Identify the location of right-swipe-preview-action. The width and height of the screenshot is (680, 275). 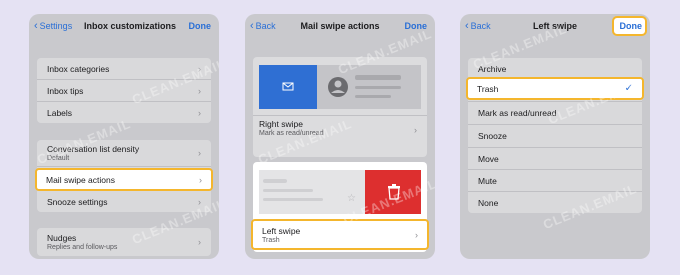
(288, 87).